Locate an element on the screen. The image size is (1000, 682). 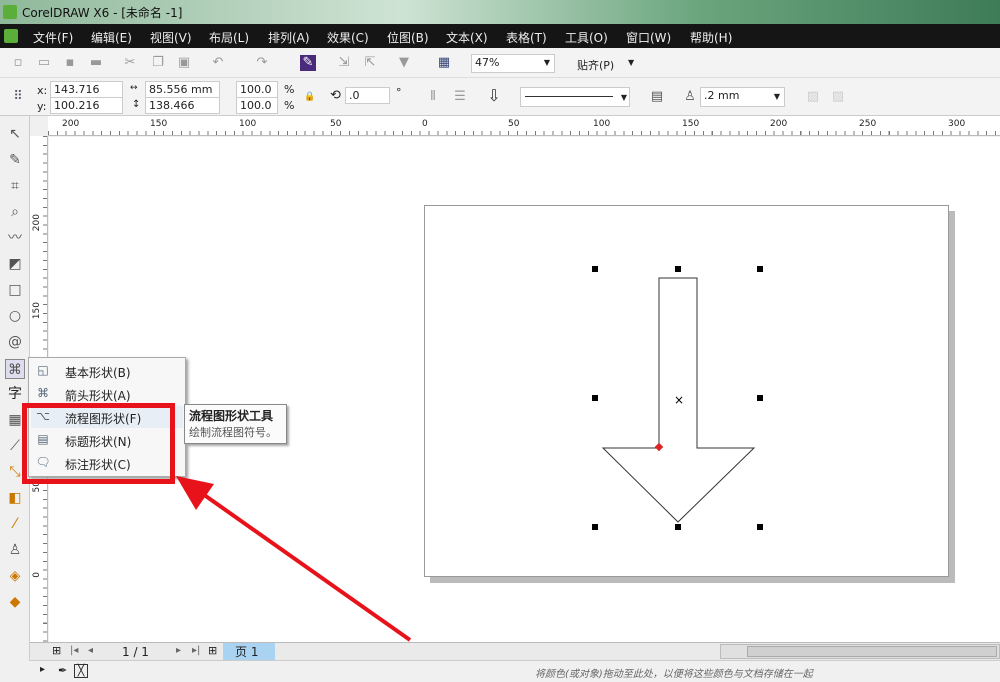
blend-tool-icon: ◧ is located at coordinates (15, 498).